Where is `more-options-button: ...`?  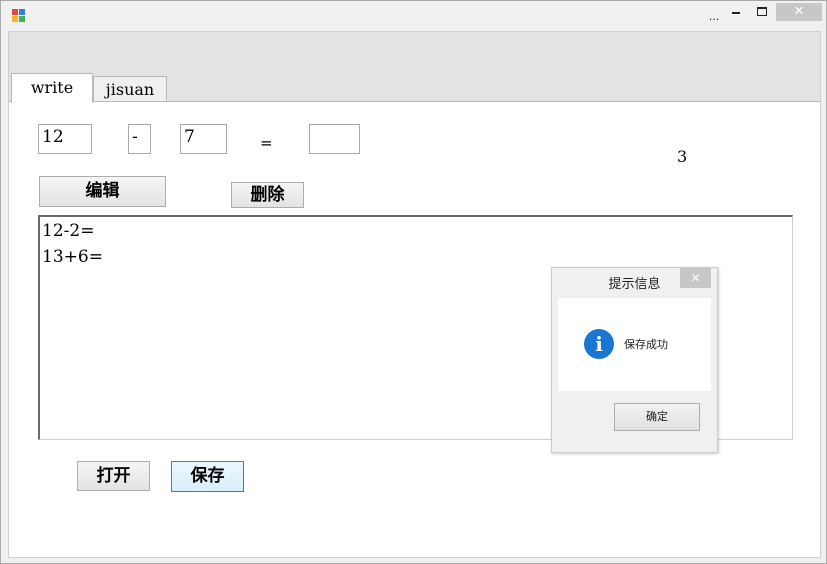
more-options-button: ... is located at coordinates (714, 16).